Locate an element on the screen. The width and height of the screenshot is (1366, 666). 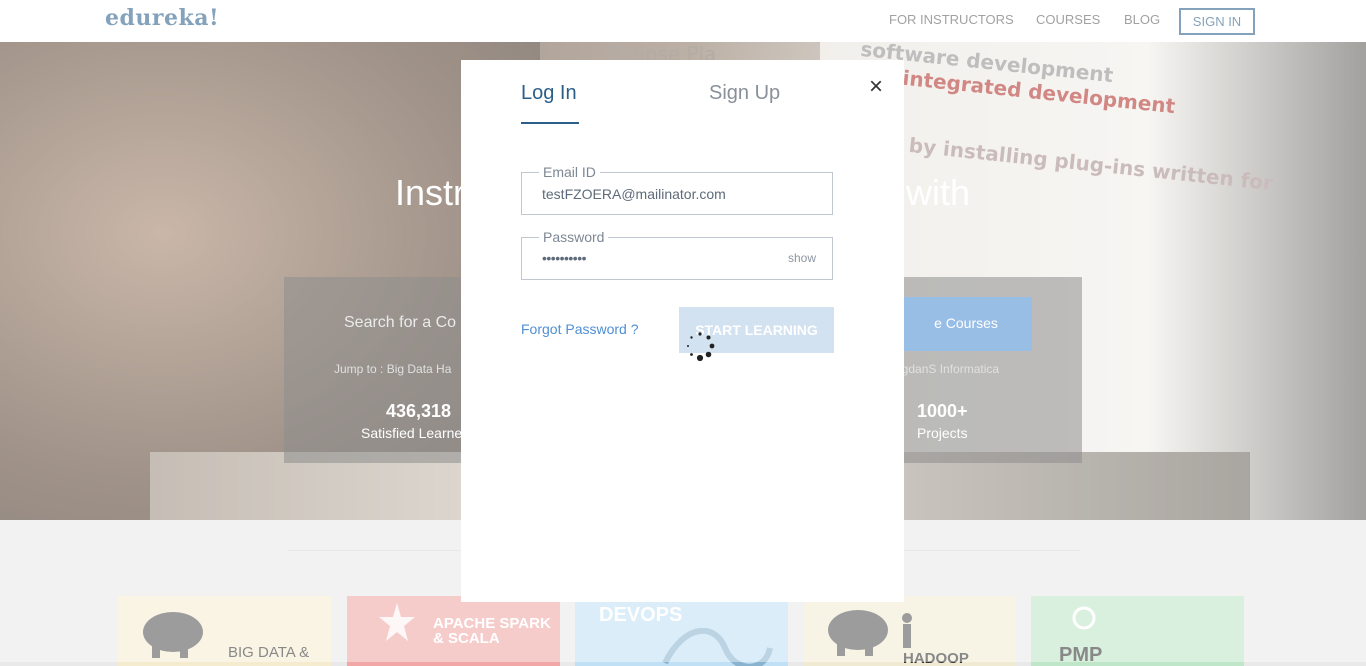
email-field-value: testFZOERA@mailinator.com is located at coordinates (634, 194).